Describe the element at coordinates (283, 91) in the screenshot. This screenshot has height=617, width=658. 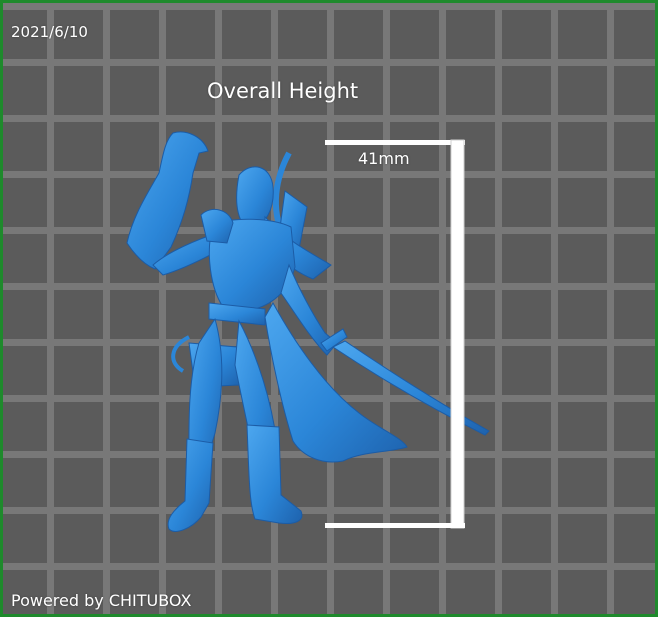
I see `overall-height-title: Overall Height` at that location.